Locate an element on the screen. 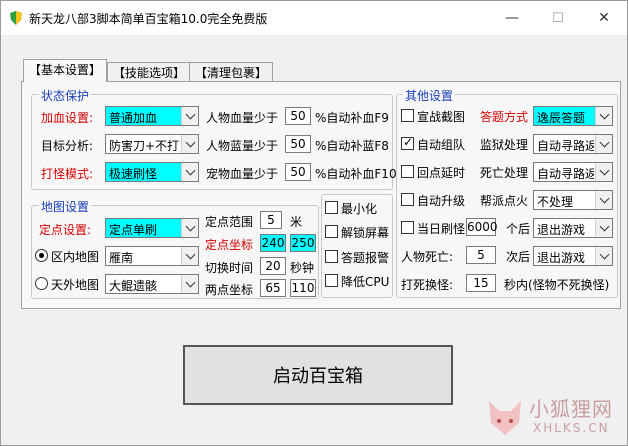 The width and height of the screenshot is (628, 446). death-handling-label: 死亡处理 is located at coordinates (504, 173).